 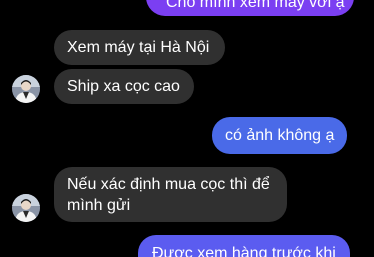 I want to click on message-text: Được xem hàng trước khi, so click(x=244, y=251).